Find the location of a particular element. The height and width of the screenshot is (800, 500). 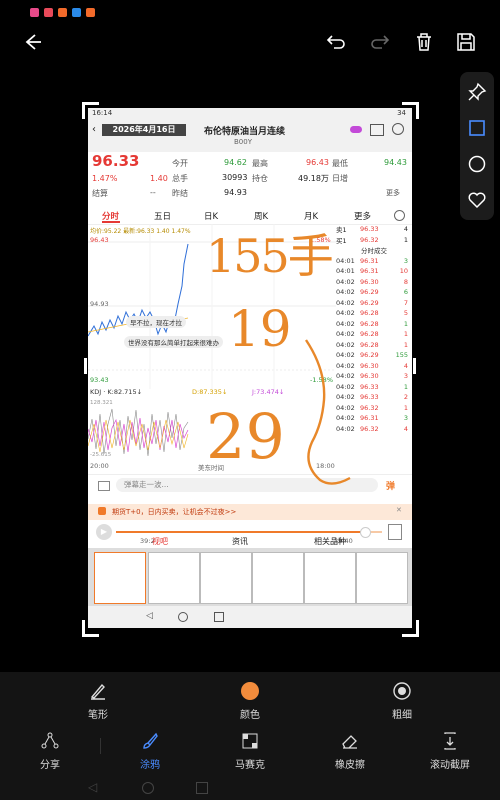

back-button is located at coordinates (32, 42).